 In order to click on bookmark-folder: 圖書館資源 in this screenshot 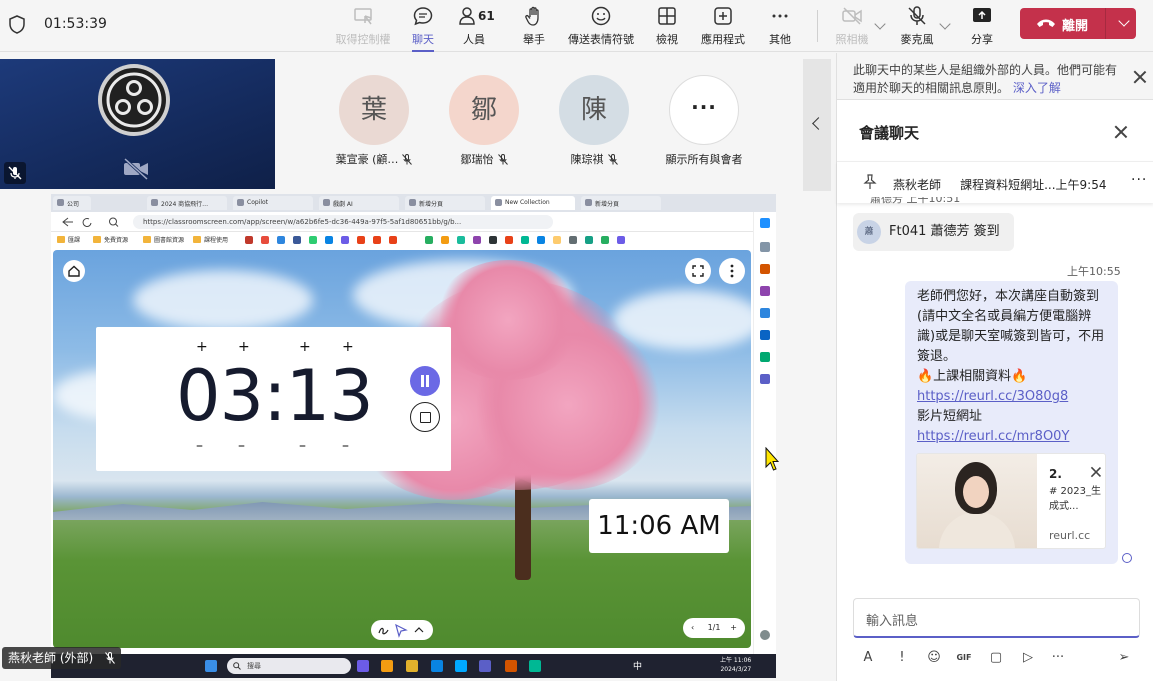, I will do `click(163, 239)`.